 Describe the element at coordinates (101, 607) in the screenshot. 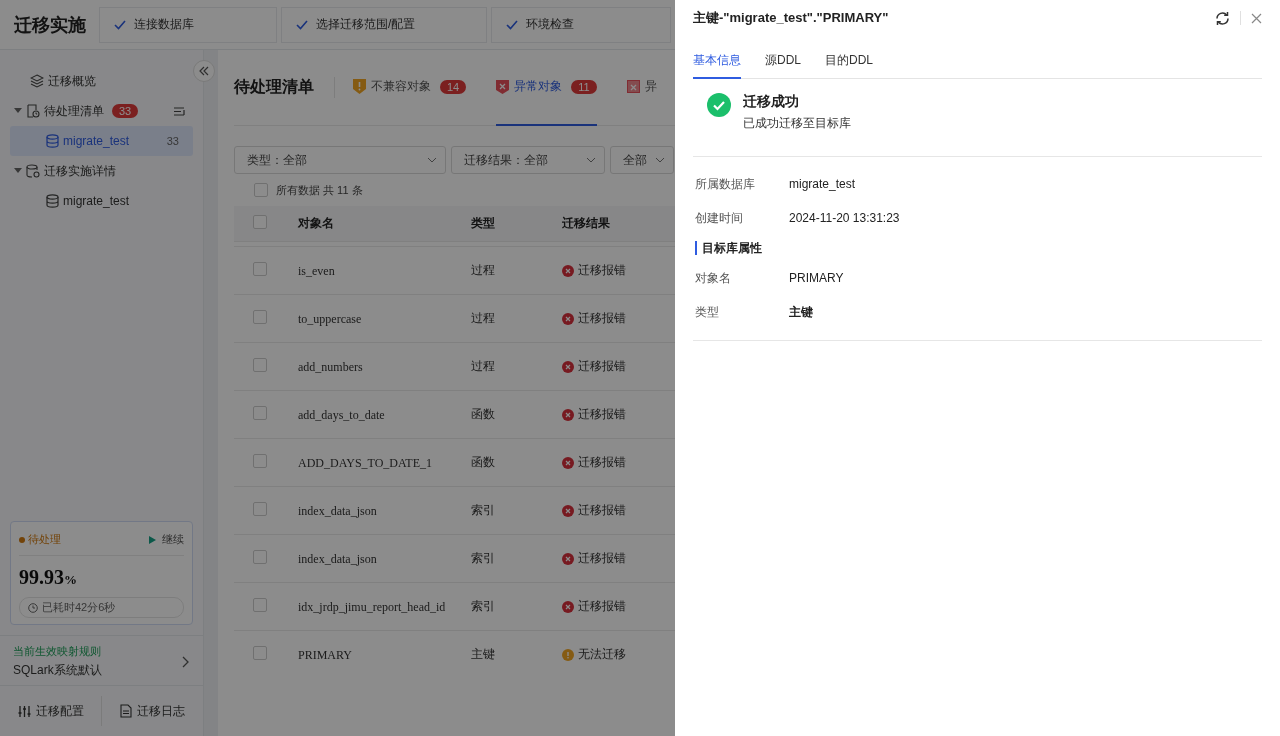

I see `elapsed-time: 已耗时42分6秒` at that location.